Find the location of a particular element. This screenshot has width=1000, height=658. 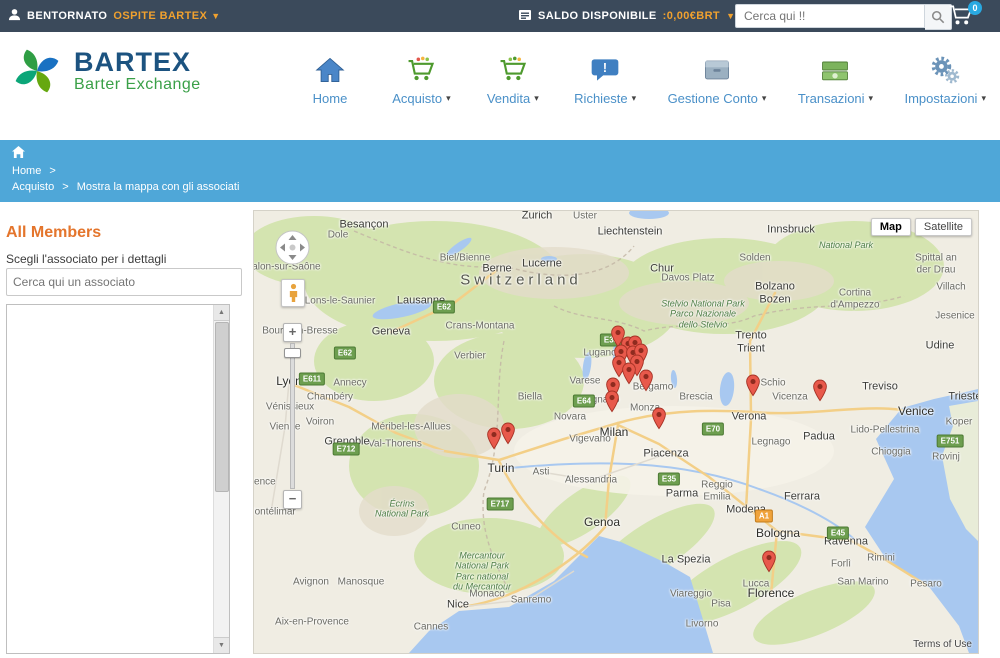

listbox-scrollbar: ▲ ▼ is located at coordinates (221, 479).